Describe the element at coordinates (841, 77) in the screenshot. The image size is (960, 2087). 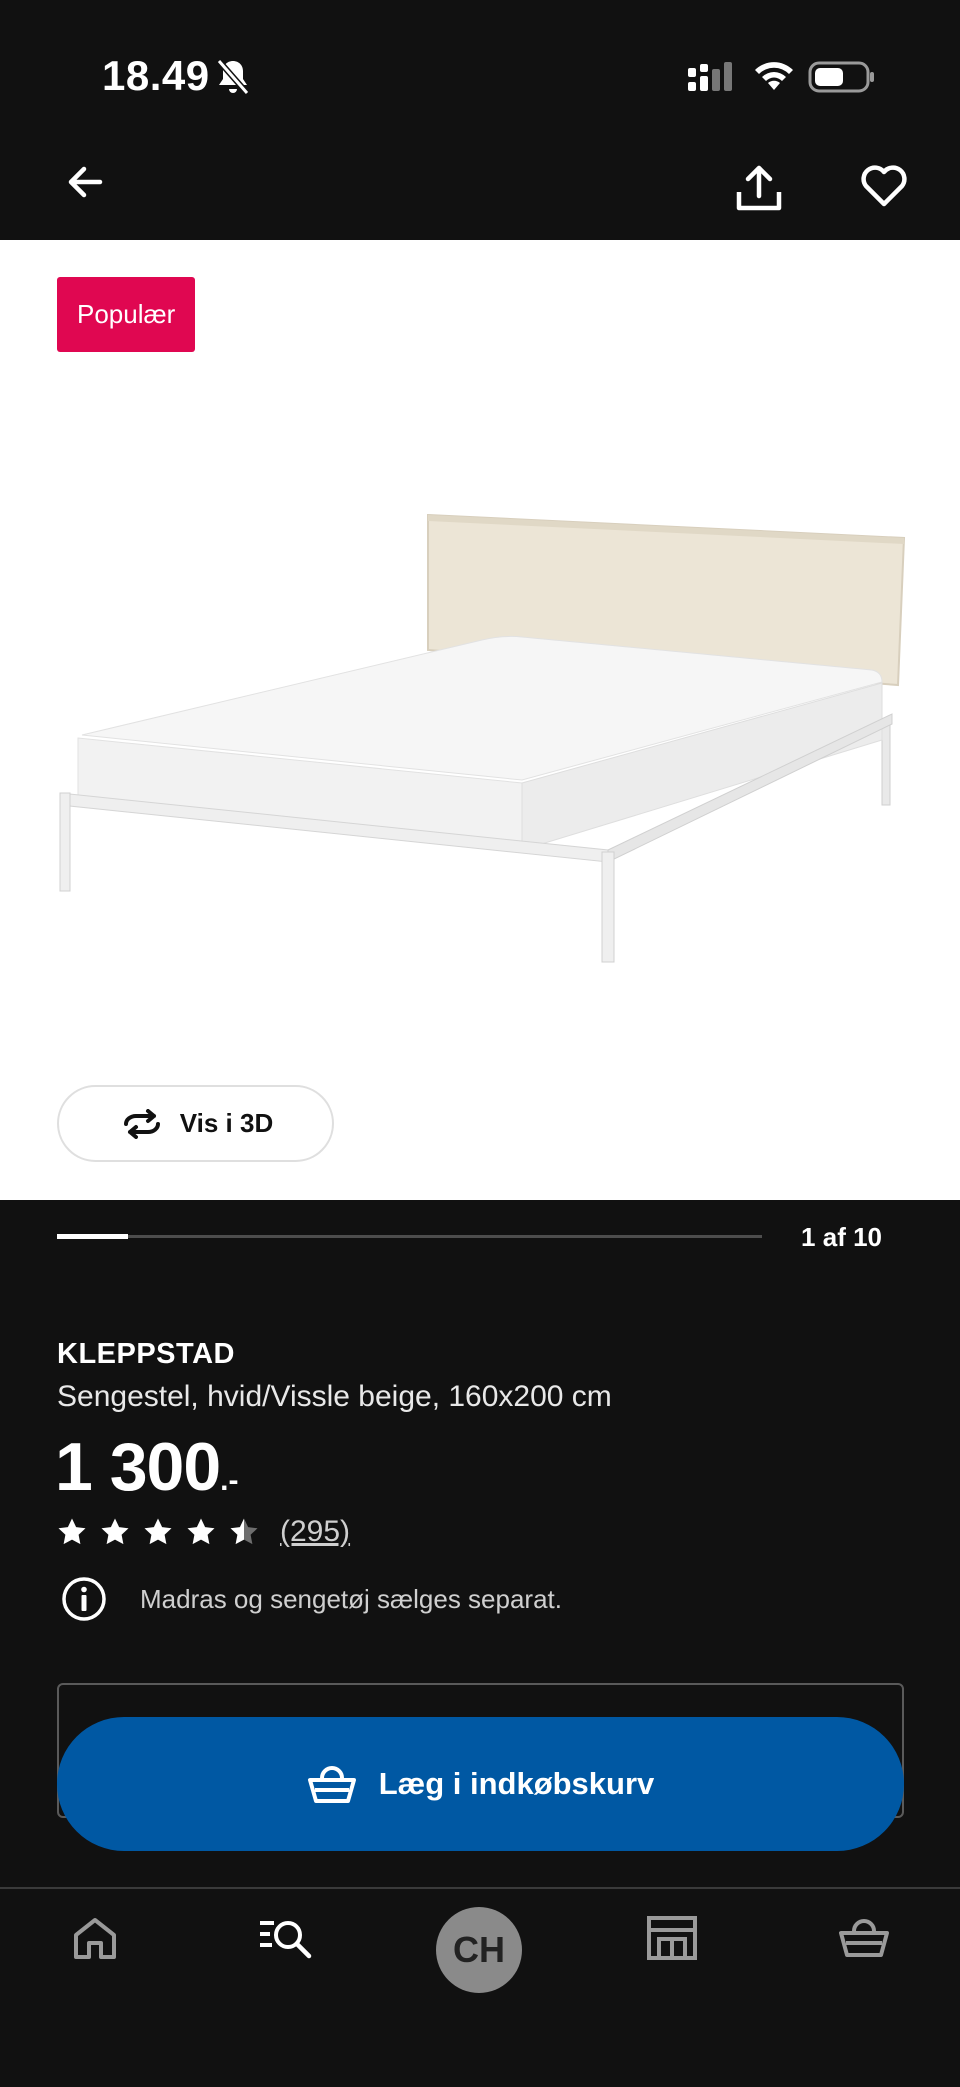
I see `battery-icon` at that location.